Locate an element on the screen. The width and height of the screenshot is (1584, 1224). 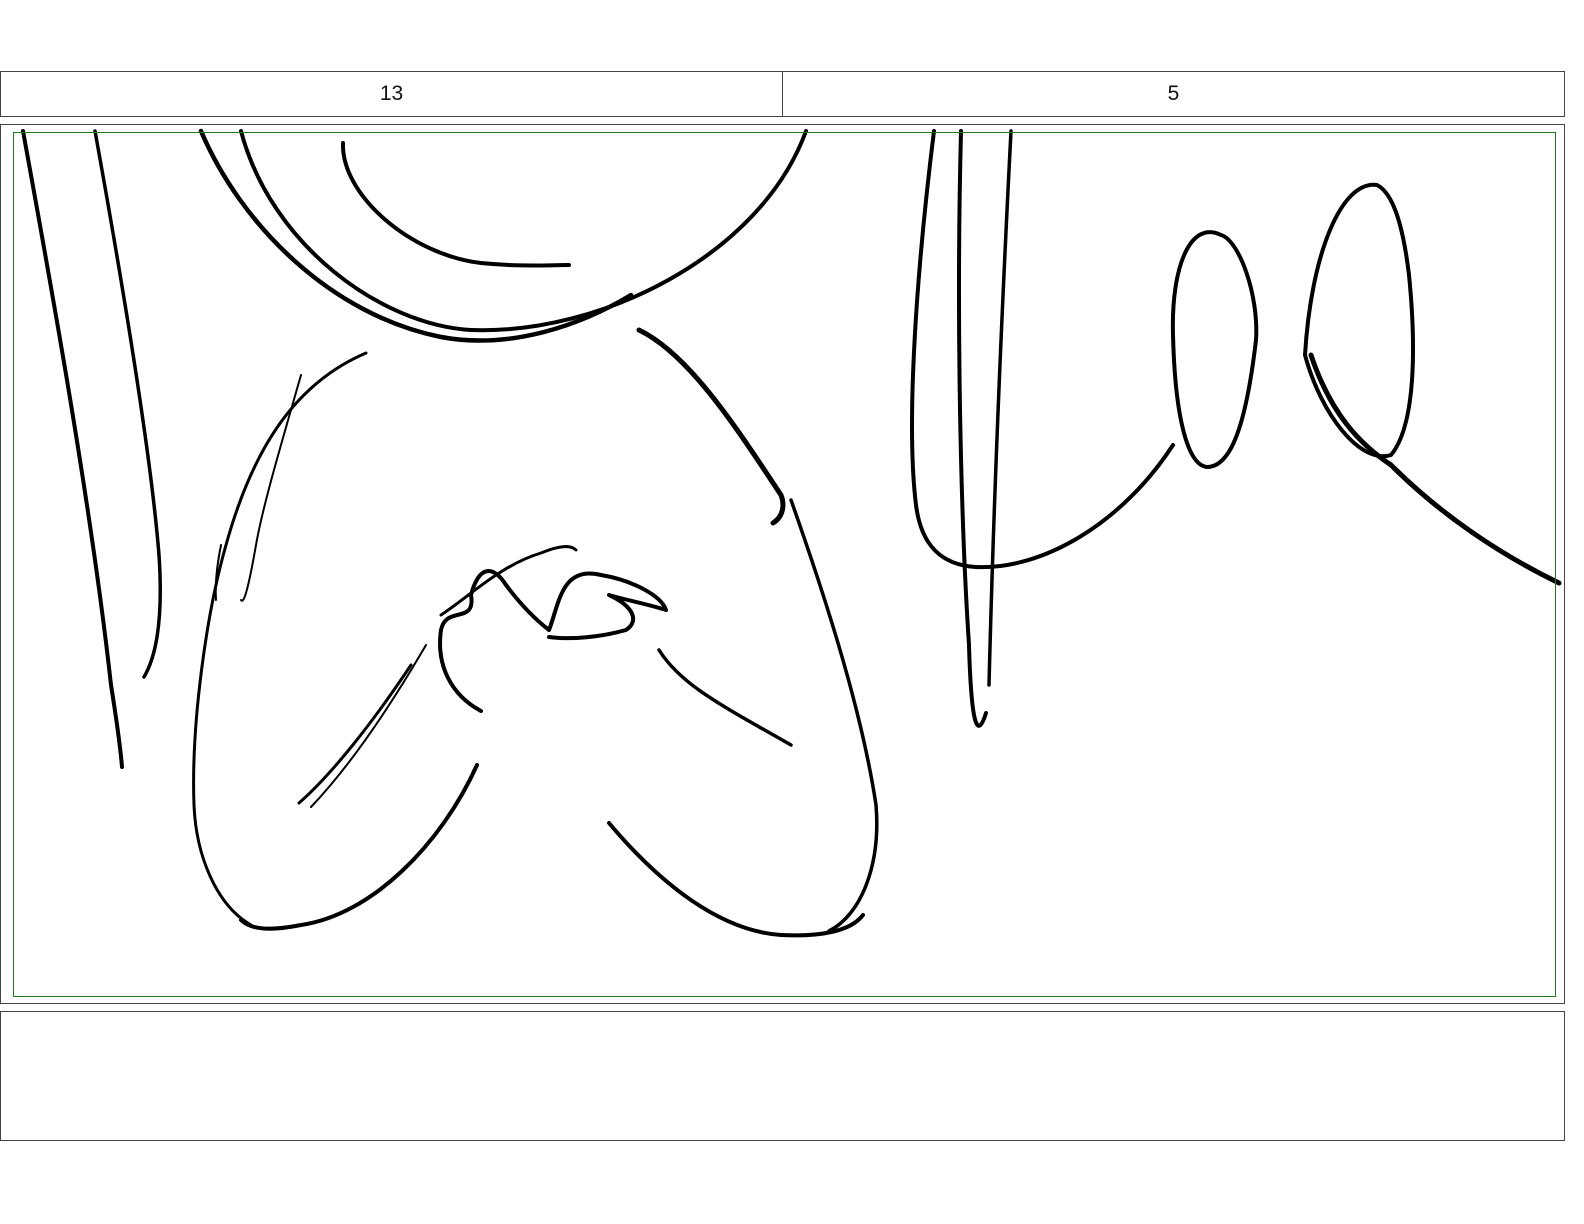
scene-number: 13 is located at coordinates (391, 93).